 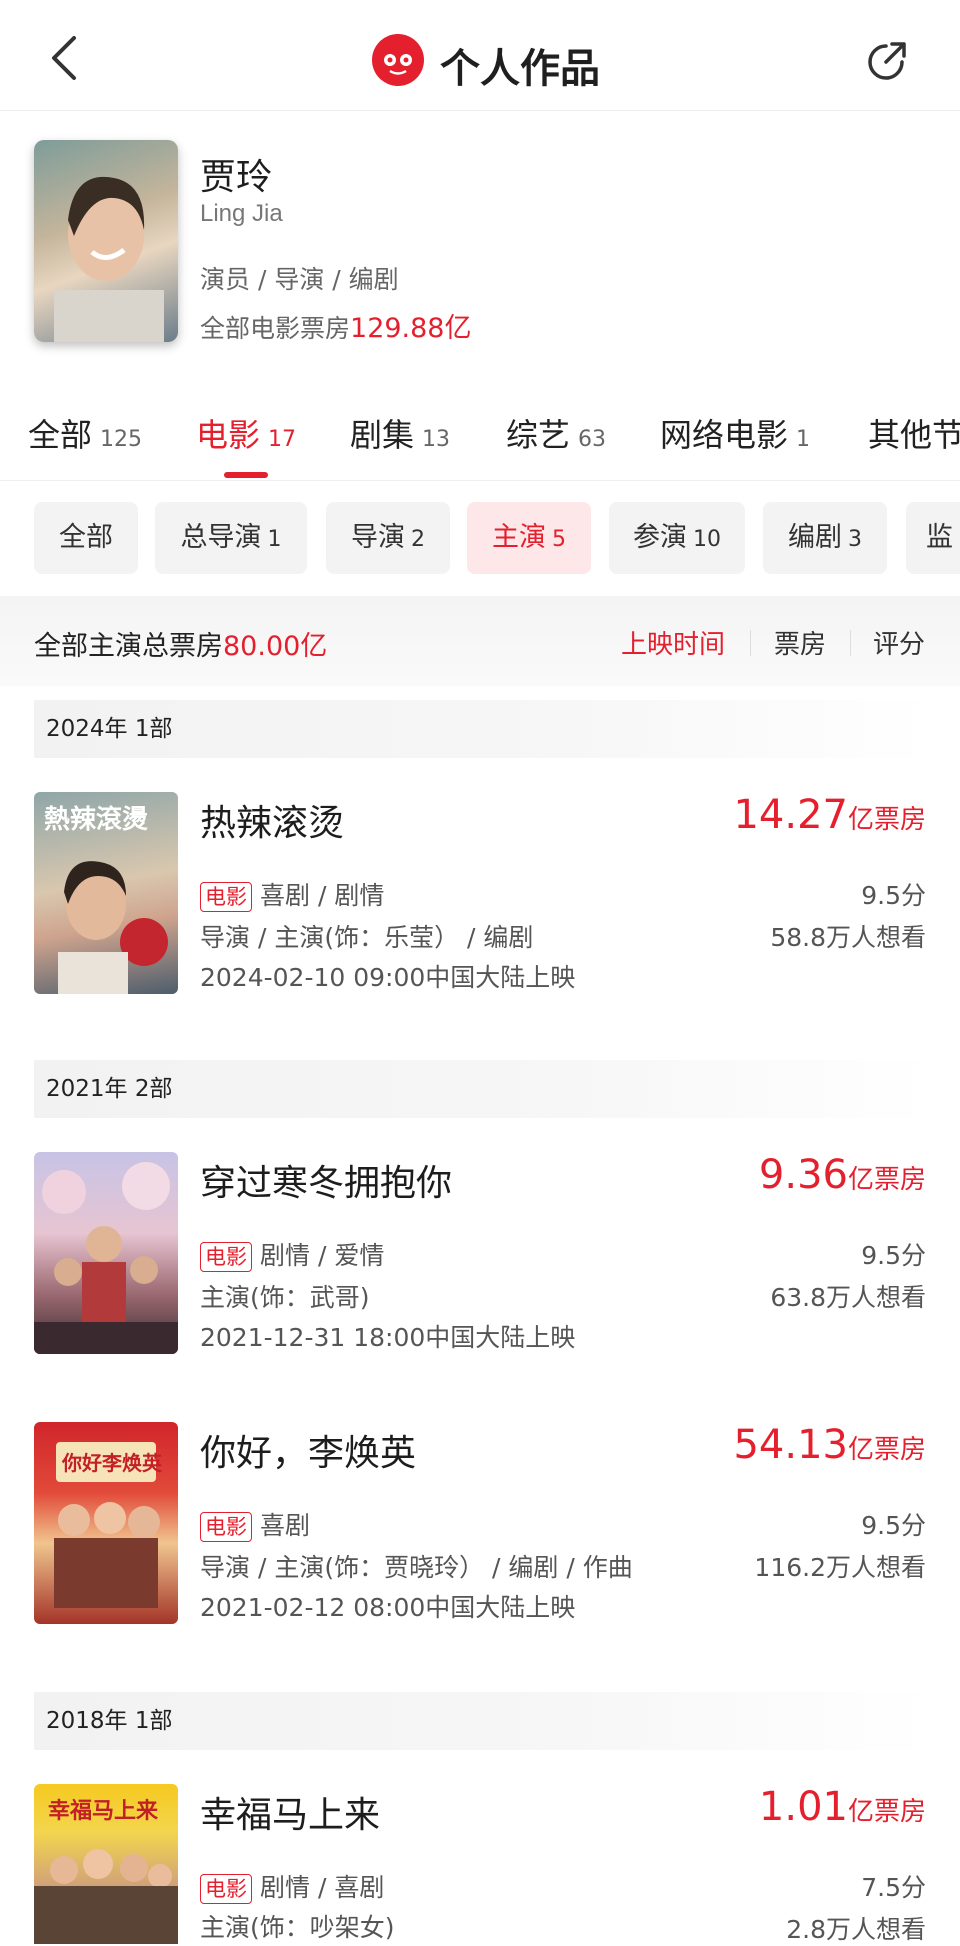 What do you see at coordinates (241, 213) in the screenshot?
I see `person-name-en: Ling Jia` at bounding box center [241, 213].